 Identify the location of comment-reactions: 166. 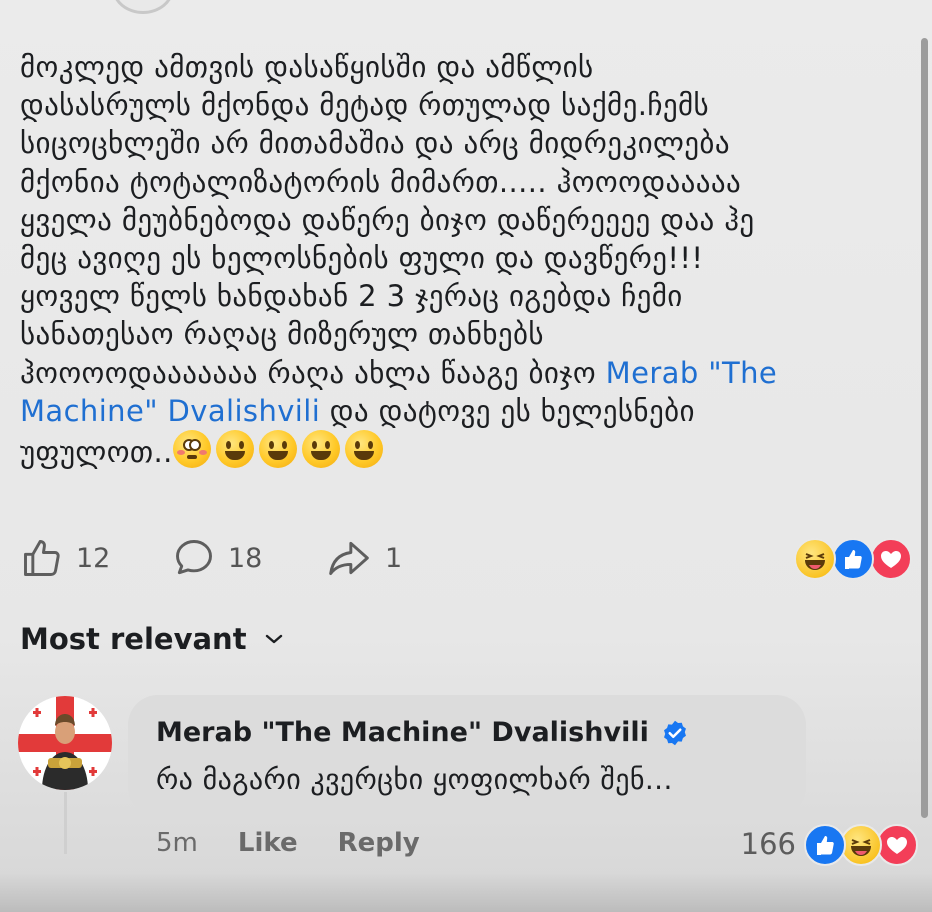
(829, 845).